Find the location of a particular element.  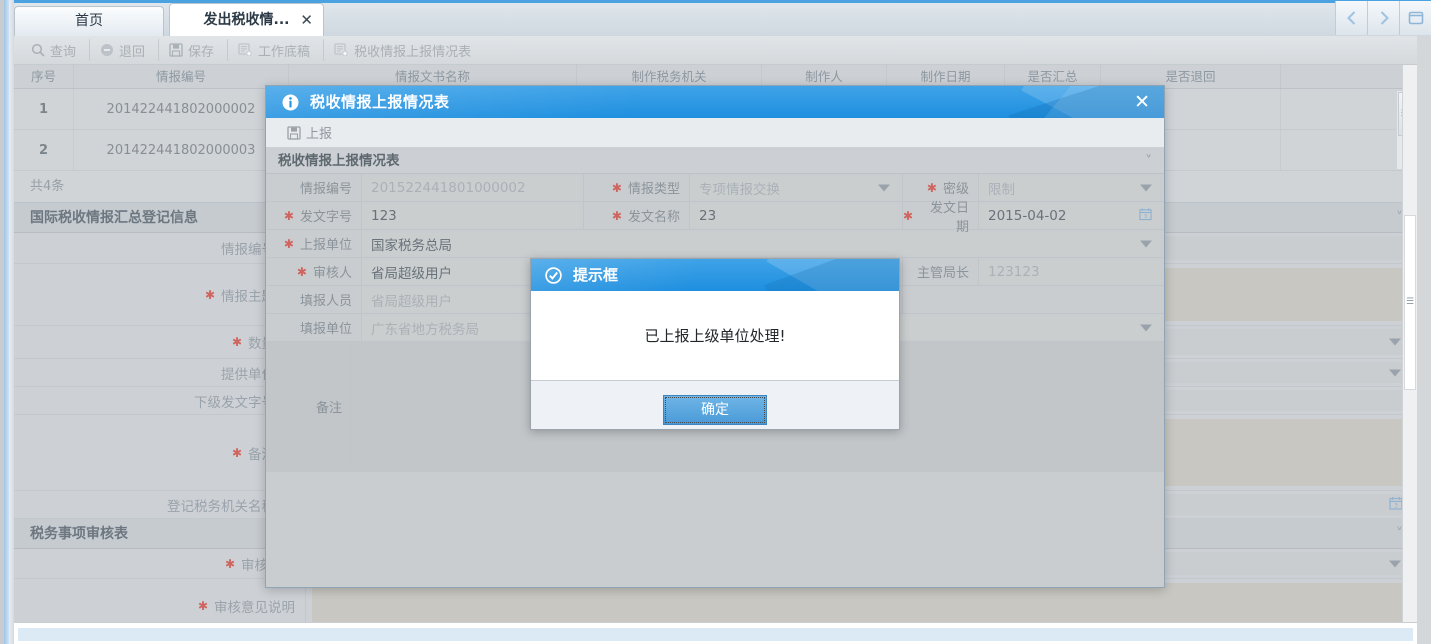

label-text: 情报编号 is located at coordinates (325, 189).